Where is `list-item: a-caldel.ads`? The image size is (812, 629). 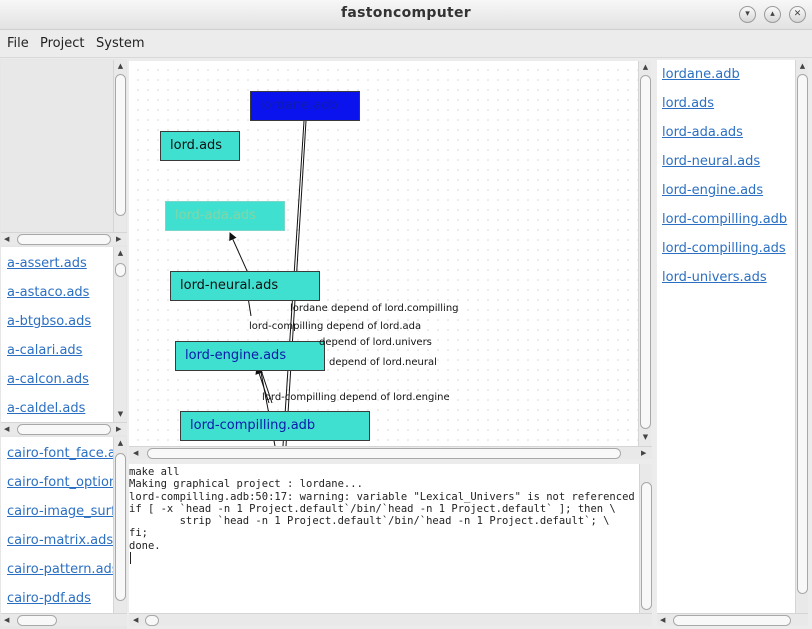 list-item: a-caldel.ads is located at coordinates (46, 408).